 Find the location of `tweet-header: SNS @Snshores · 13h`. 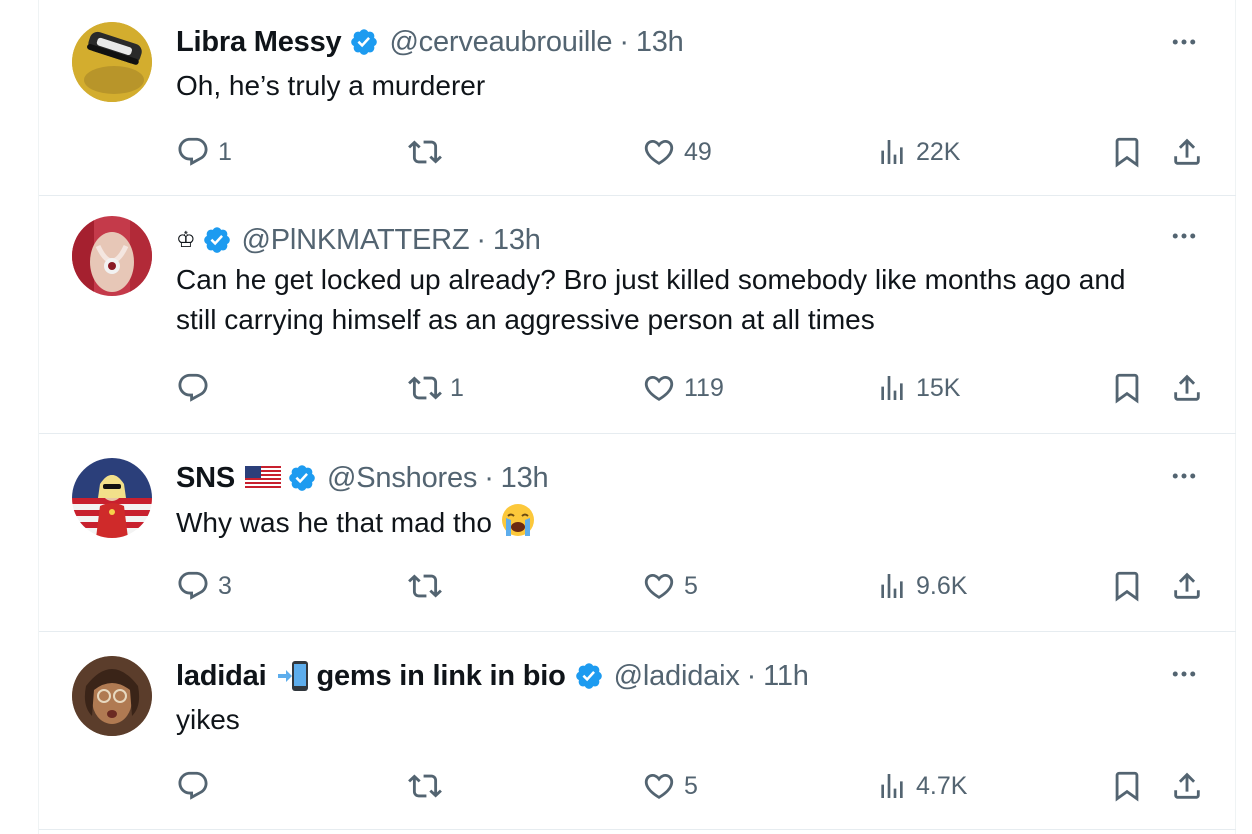

tweet-header: SNS @Snshores · 13h is located at coordinates (666, 478).